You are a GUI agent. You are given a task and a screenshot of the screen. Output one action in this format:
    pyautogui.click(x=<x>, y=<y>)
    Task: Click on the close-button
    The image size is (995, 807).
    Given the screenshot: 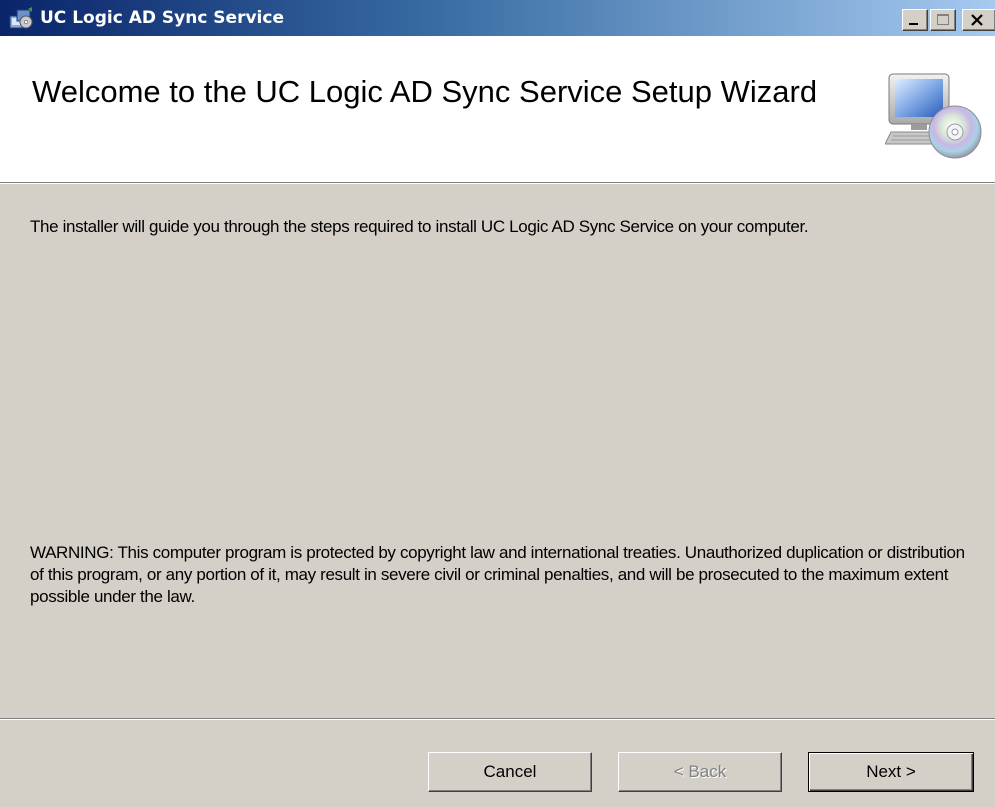 What is the action you would take?
    pyautogui.click(x=978, y=20)
    